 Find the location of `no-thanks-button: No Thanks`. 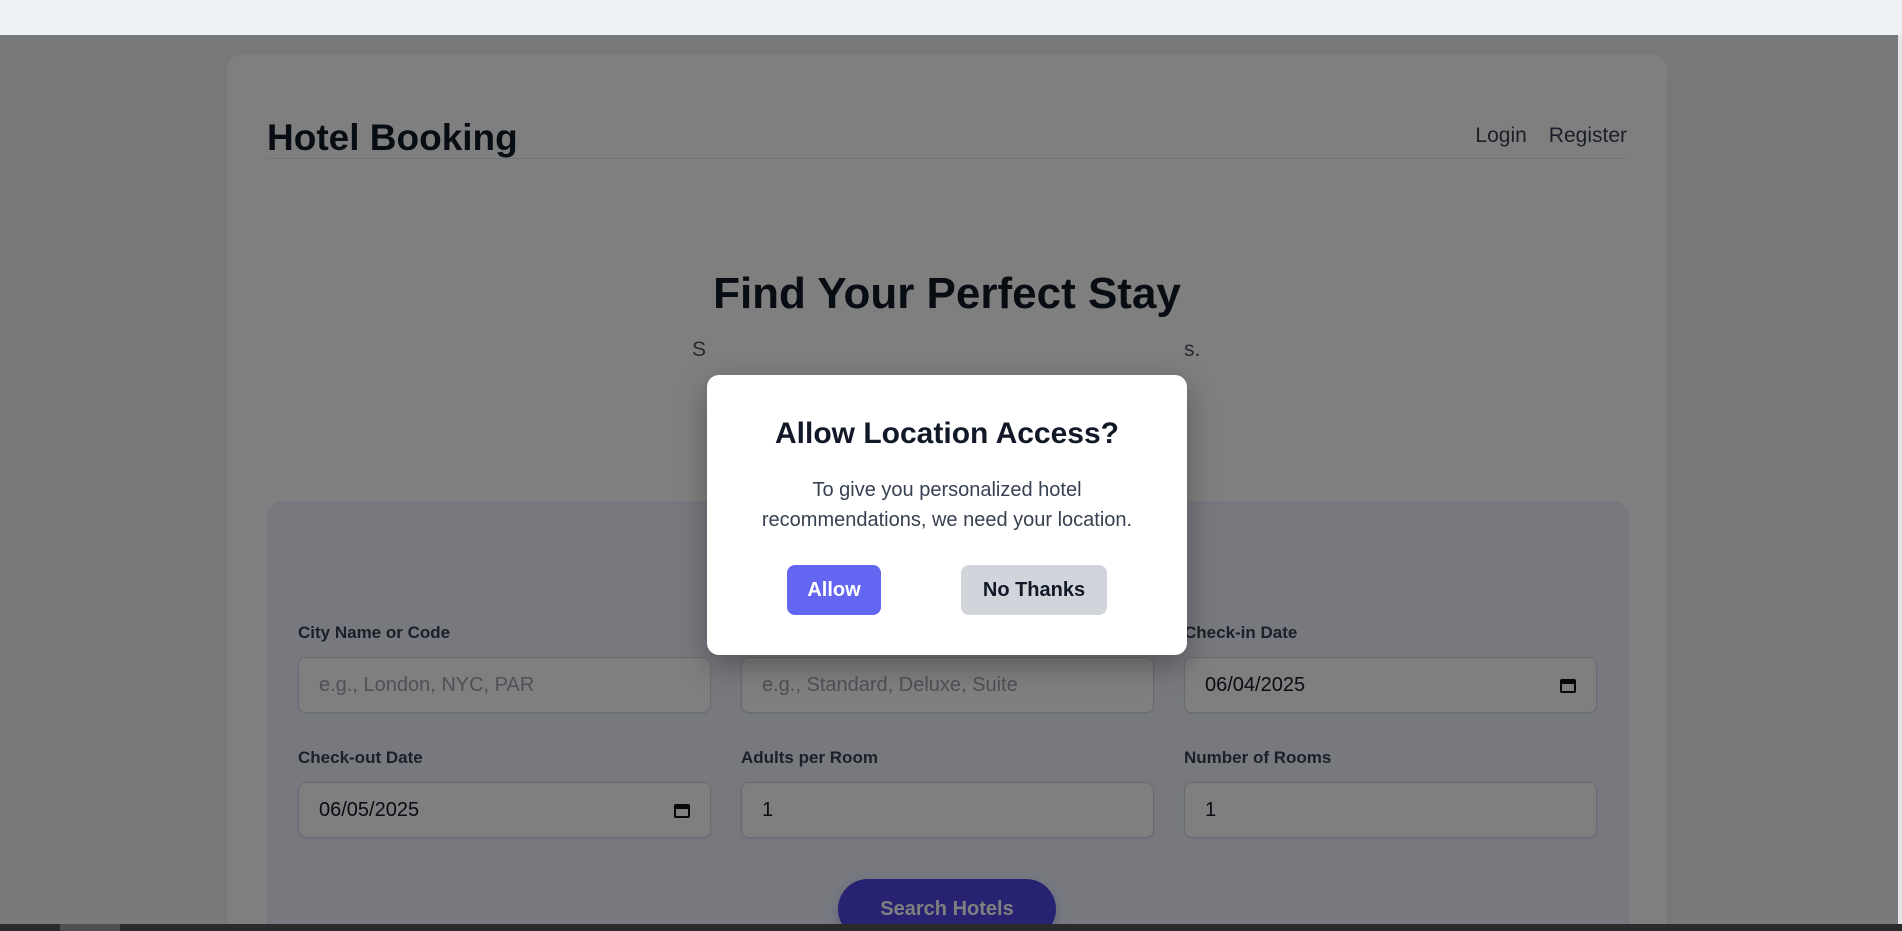

no-thanks-button: No Thanks is located at coordinates (1034, 590).